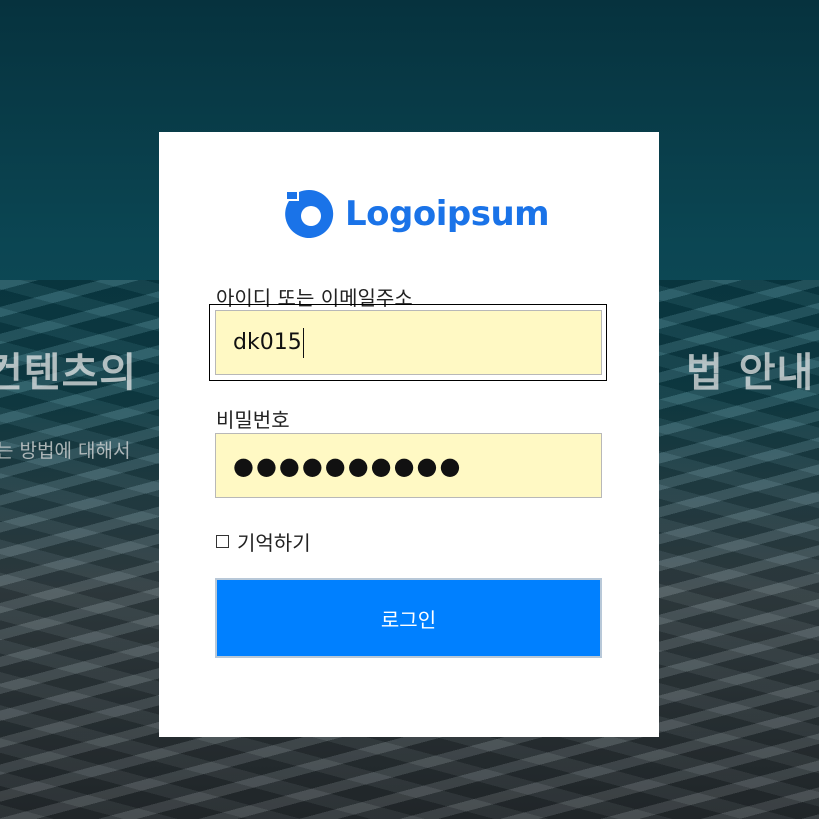 Image resolution: width=819 pixels, height=819 pixels. I want to click on logo-mark-icon, so click(309, 213).